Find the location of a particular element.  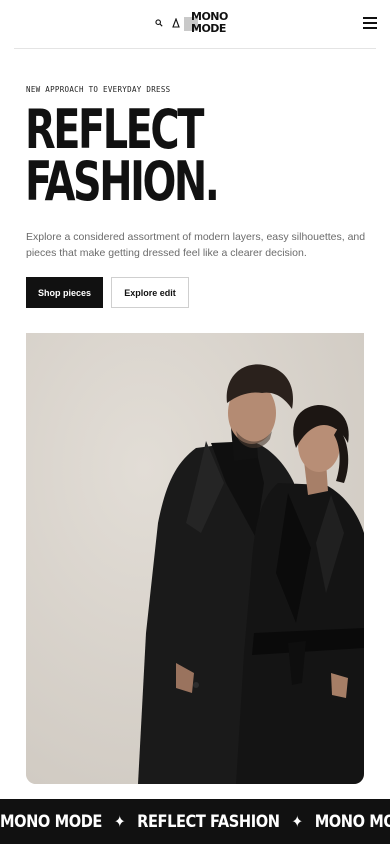

hero-title: REFLECT FASHION. is located at coordinates (122, 155).